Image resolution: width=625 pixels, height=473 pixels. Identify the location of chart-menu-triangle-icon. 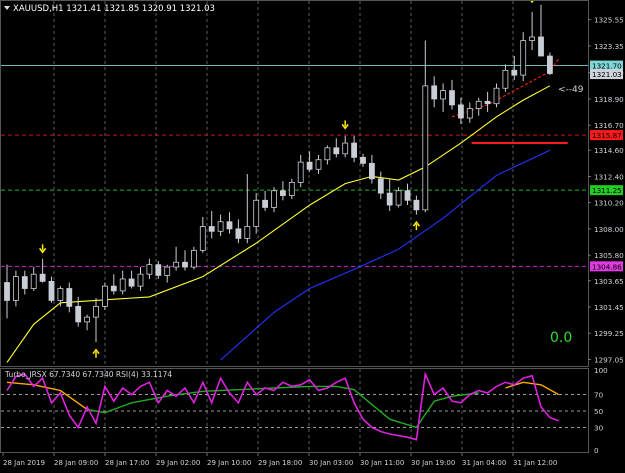
(7, 8).